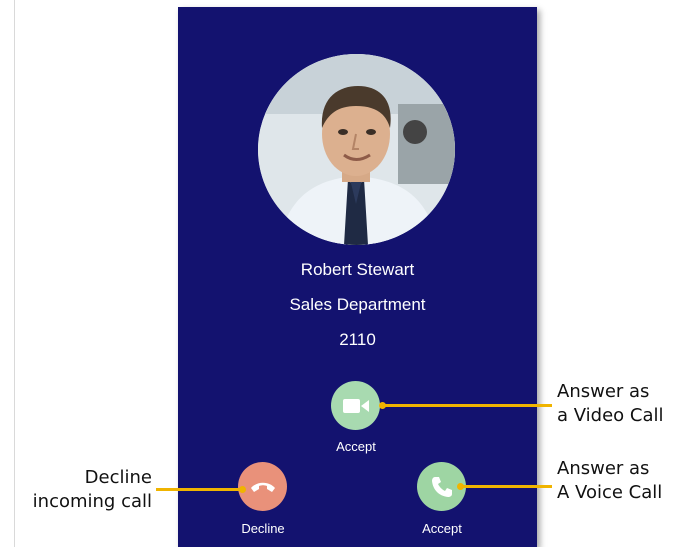 The image size is (681, 547). Describe the element at coordinates (442, 528) in the screenshot. I see `accept-voice-label: Accept` at that location.